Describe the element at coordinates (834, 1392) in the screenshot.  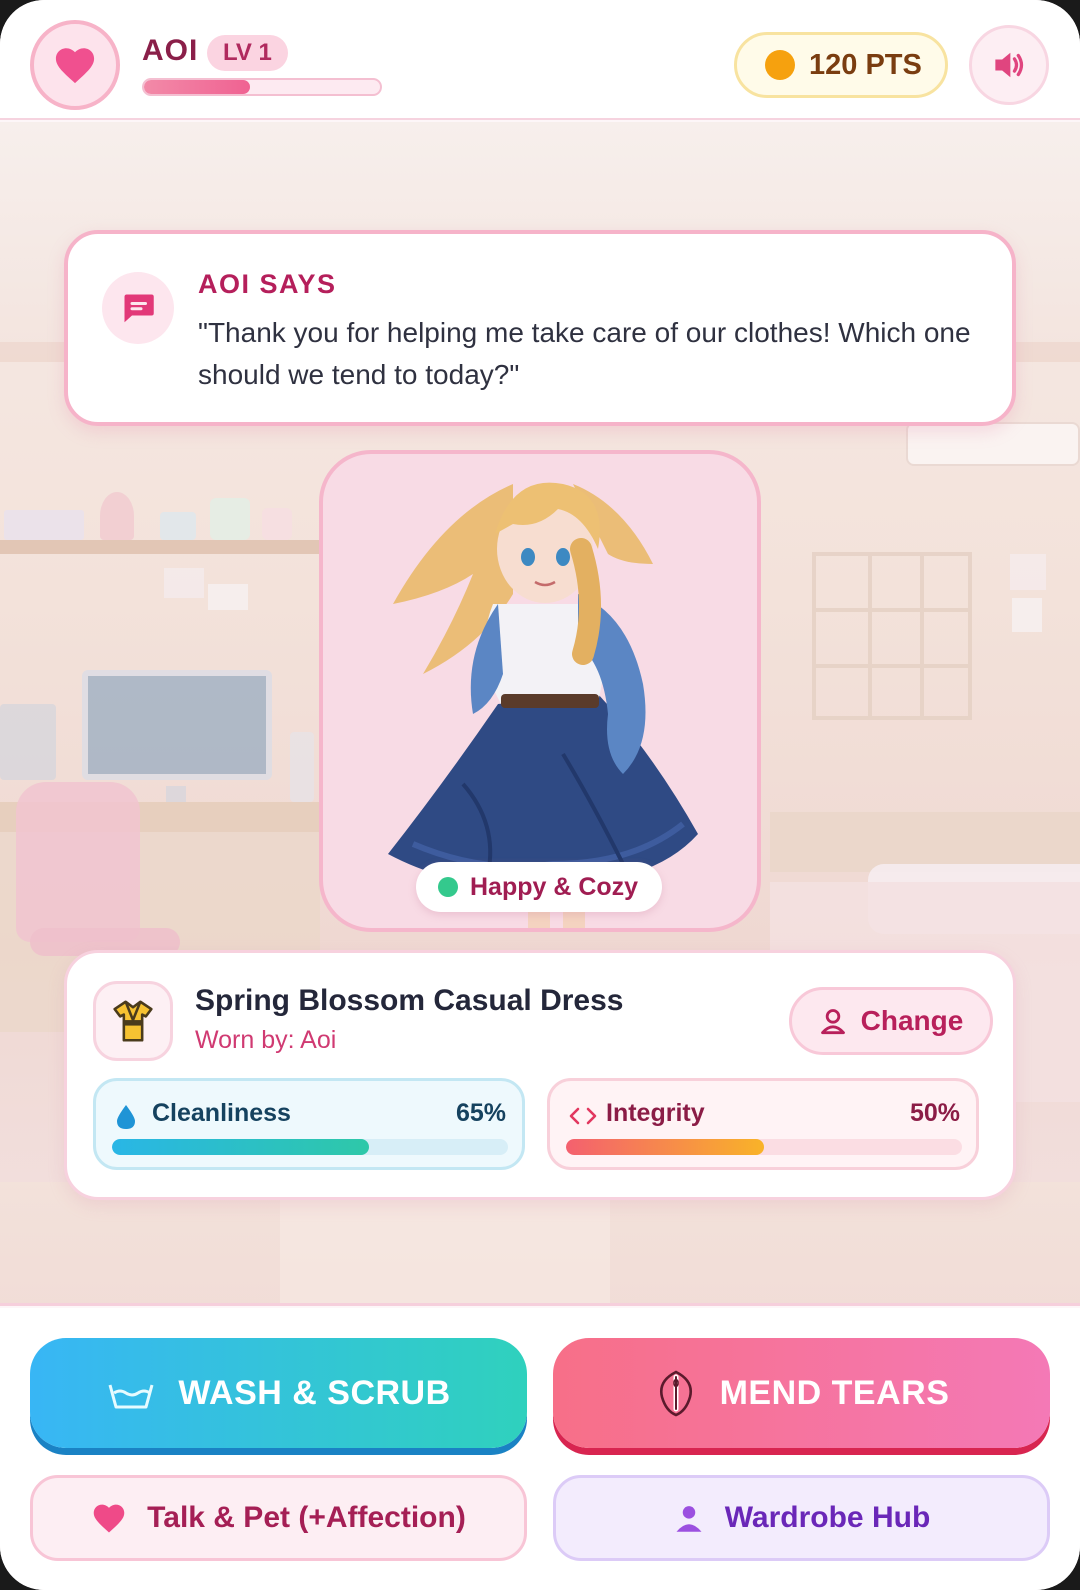
I see `mend-tears-label: MEND TEARS` at that location.